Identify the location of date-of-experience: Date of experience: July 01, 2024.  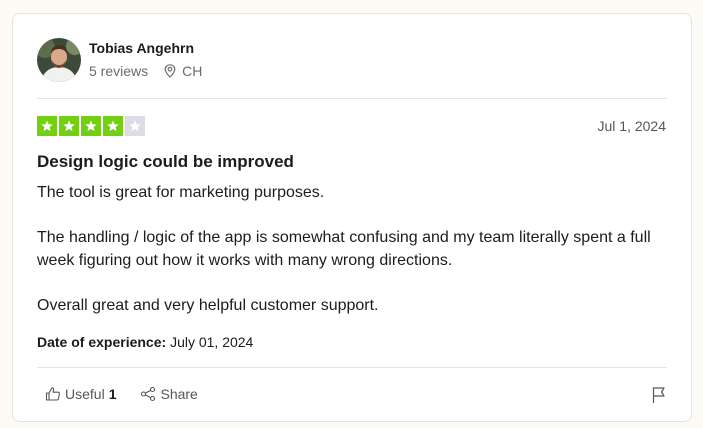
(145, 342).